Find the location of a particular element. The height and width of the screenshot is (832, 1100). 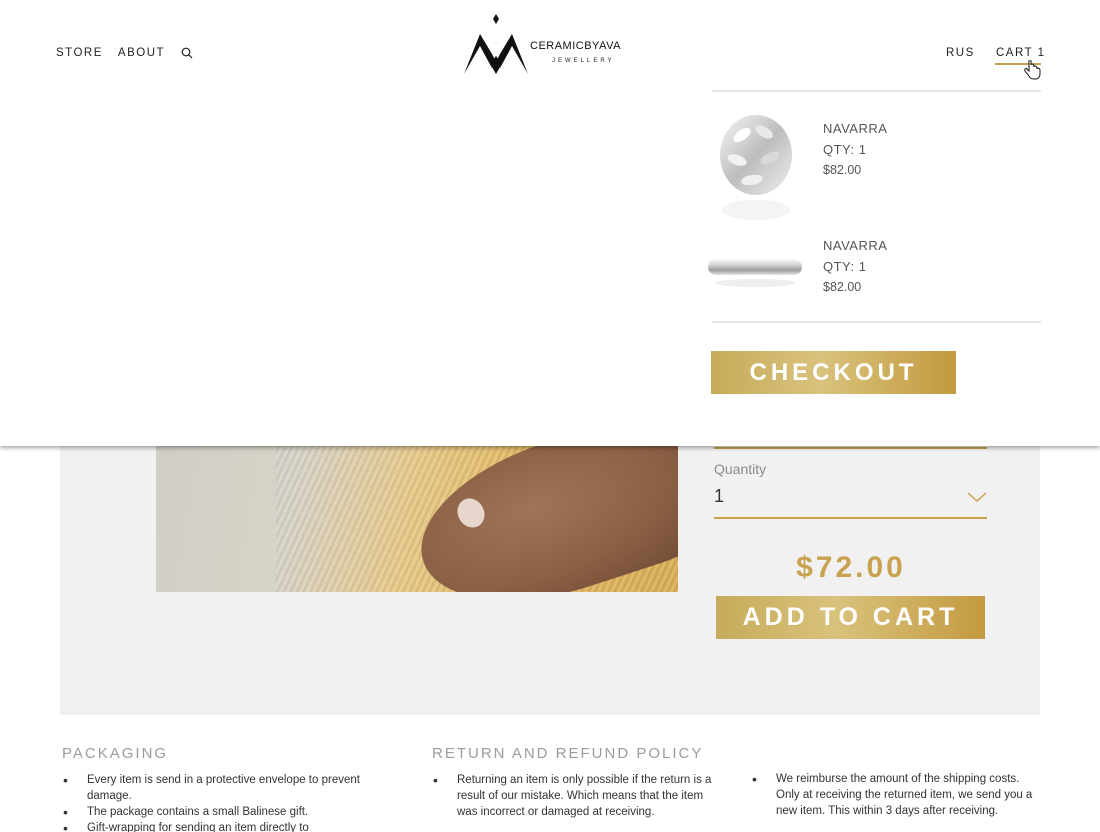

nav-about-link: ABOUT is located at coordinates (141, 53).